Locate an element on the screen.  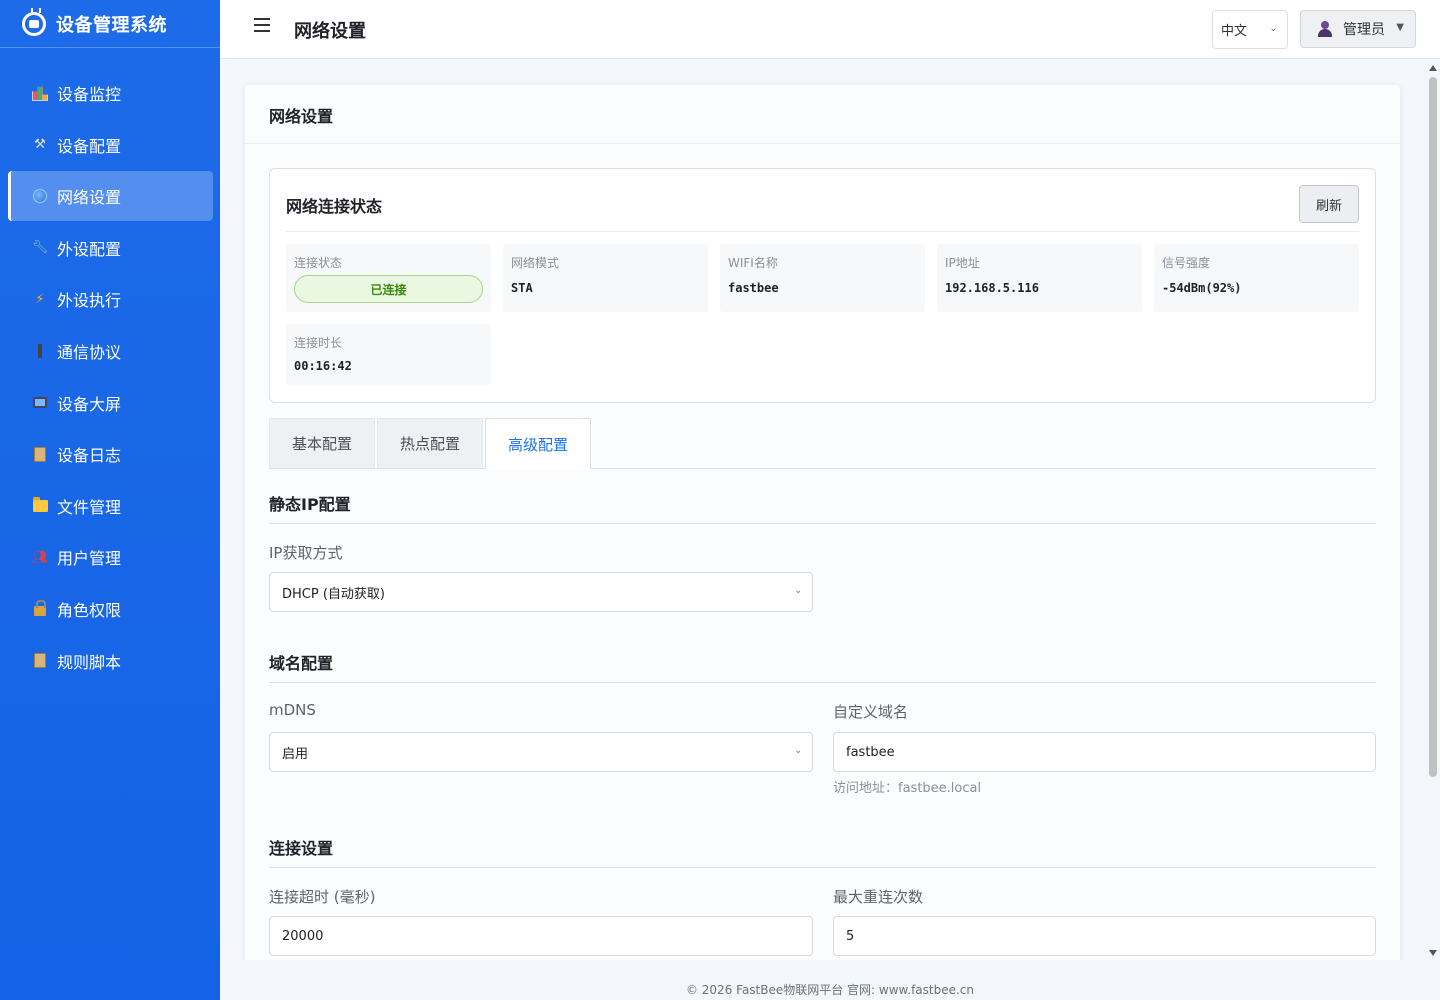
scrollbar-thumb is located at coordinates (1433, 427).